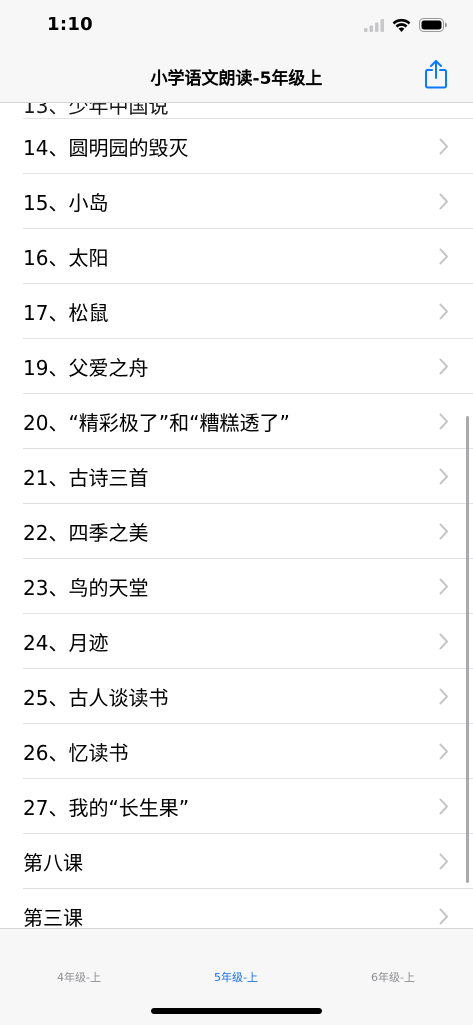 Image resolution: width=473 pixels, height=1025 pixels. Describe the element at coordinates (79, 977) in the screenshot. I see `tab-grade-4: 4年级-上` at that location.